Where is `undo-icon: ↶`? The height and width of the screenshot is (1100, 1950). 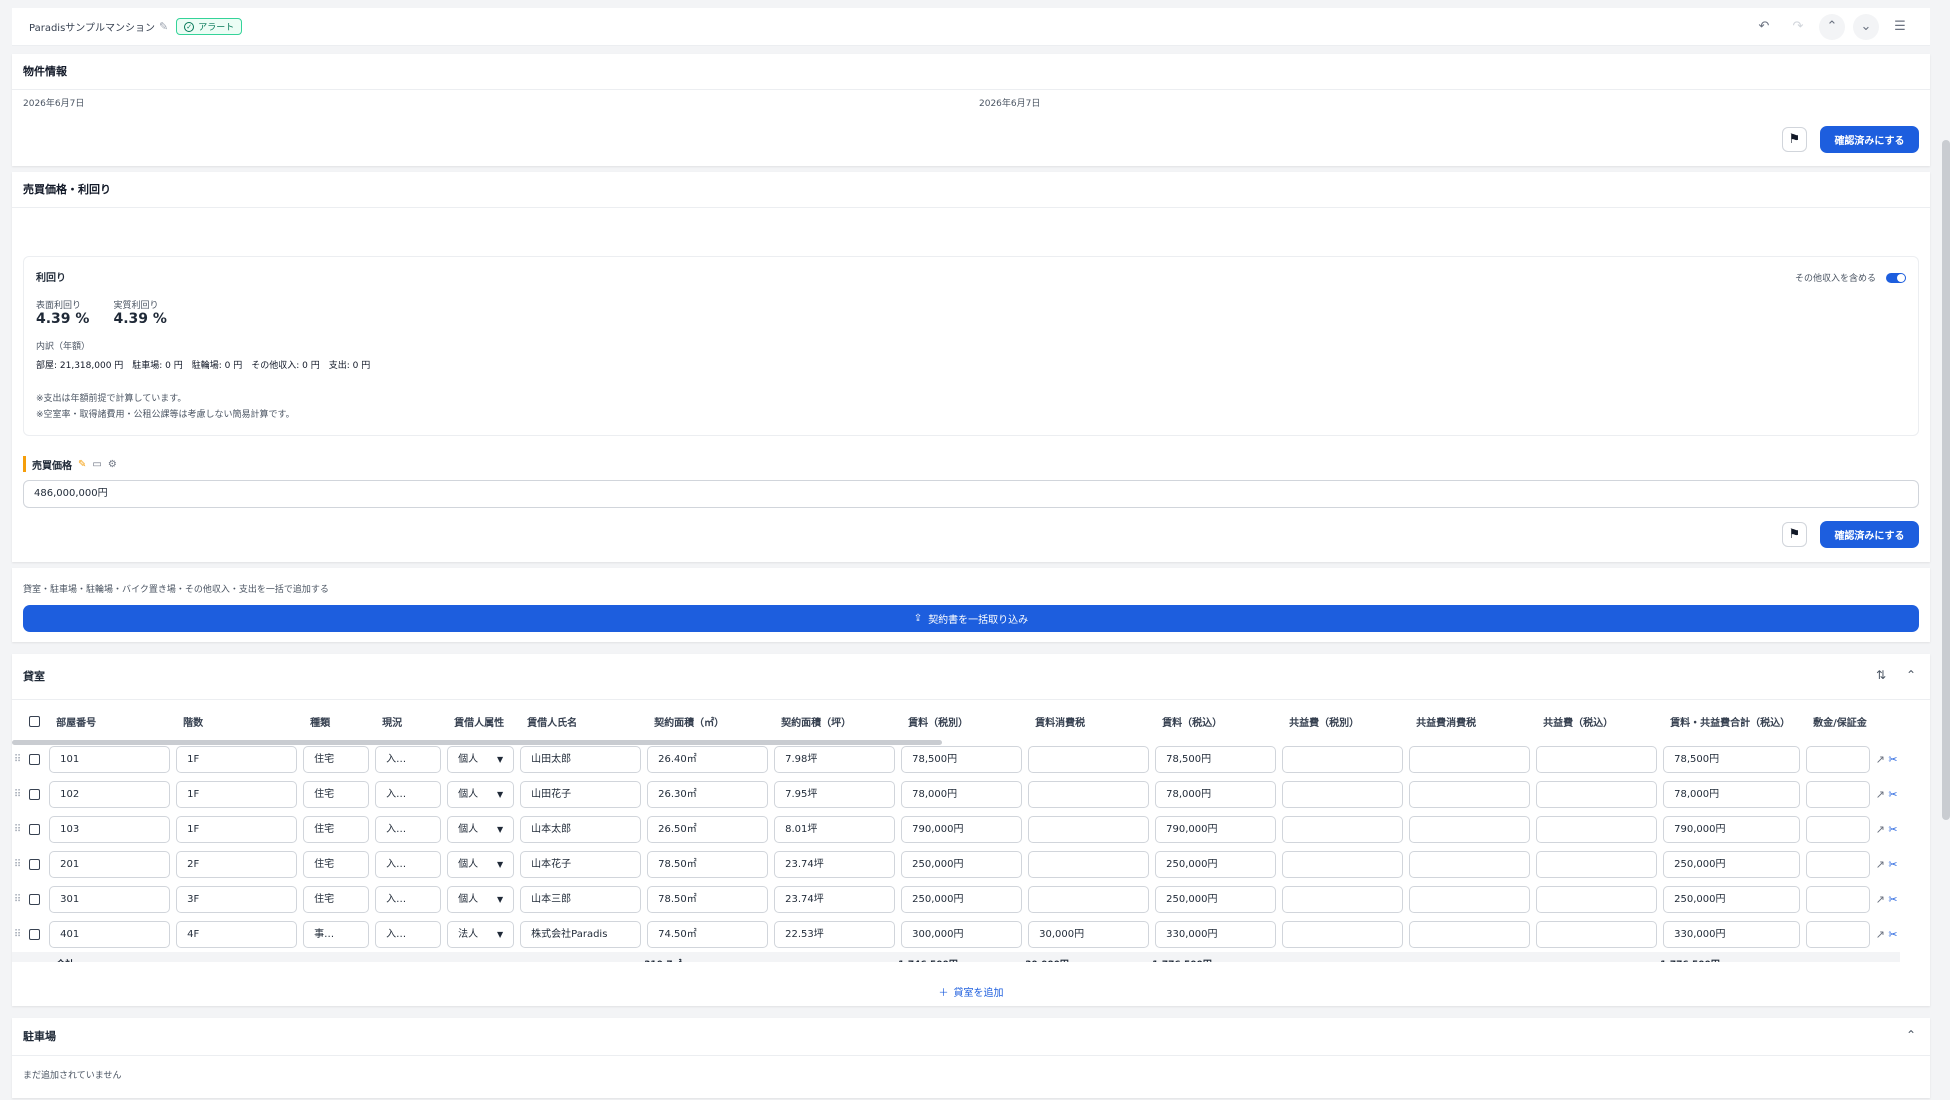 undo-icon: ↶ is located at coordinates (1764, 27).